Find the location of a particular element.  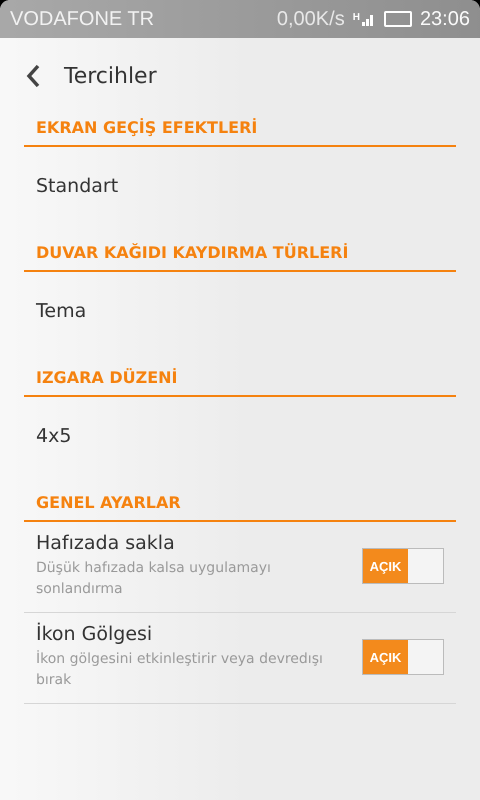

network-speed: 0,00K/s is located at coordinates (310, 19).